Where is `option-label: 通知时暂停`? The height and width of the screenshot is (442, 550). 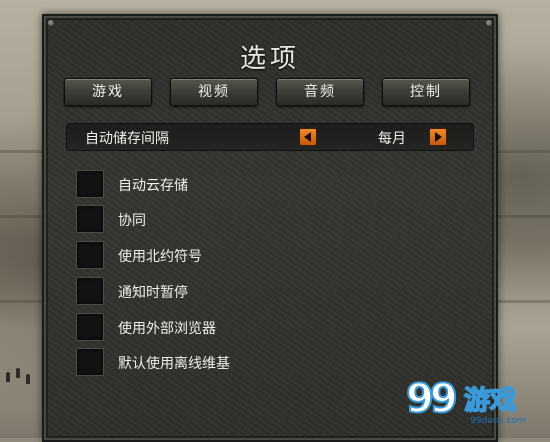
option-label: 通知时暂停 is located at coordinates (153, 293).